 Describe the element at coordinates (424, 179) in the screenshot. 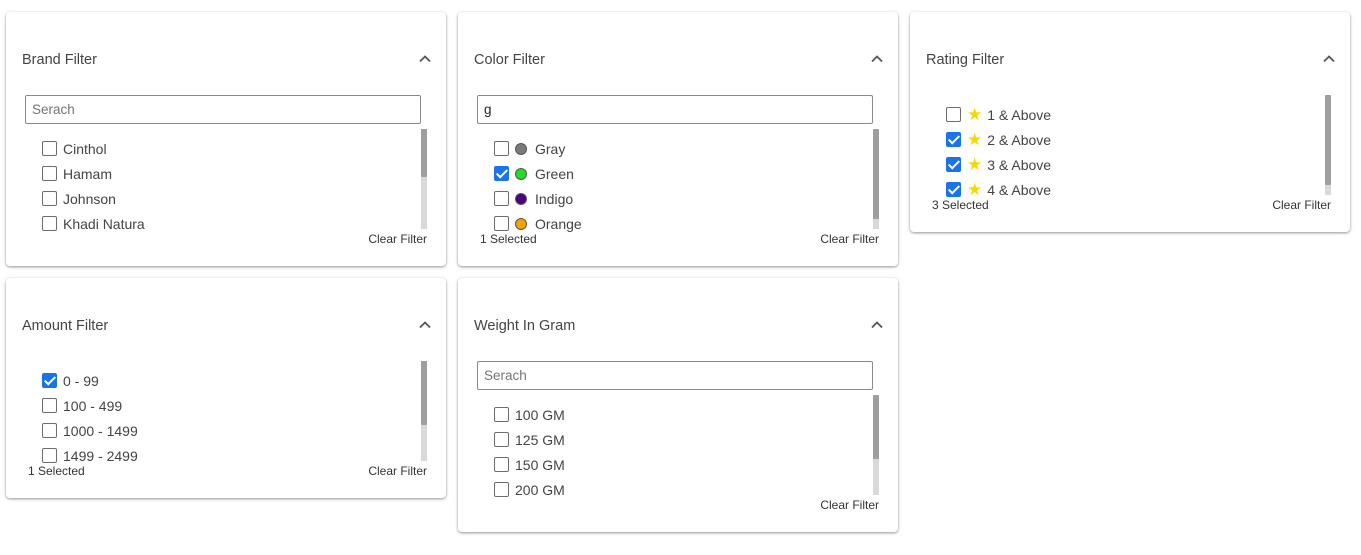

I see `brand-scrollbar` at that location.